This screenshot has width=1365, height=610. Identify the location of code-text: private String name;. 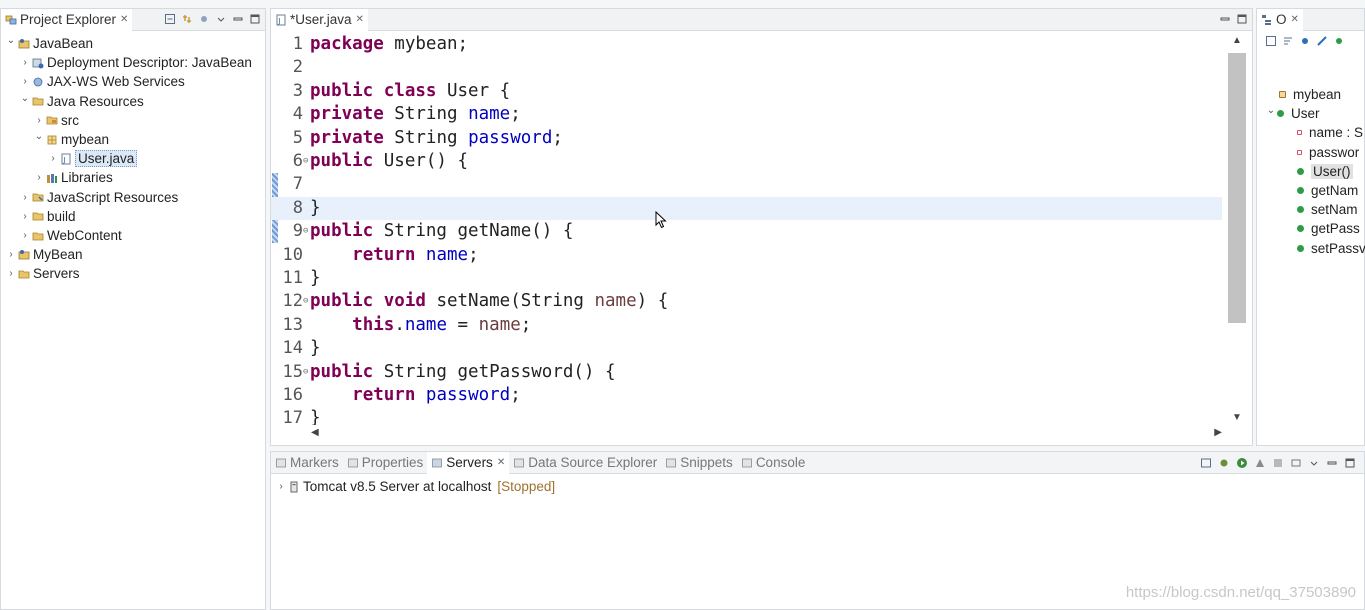
(415, 114).